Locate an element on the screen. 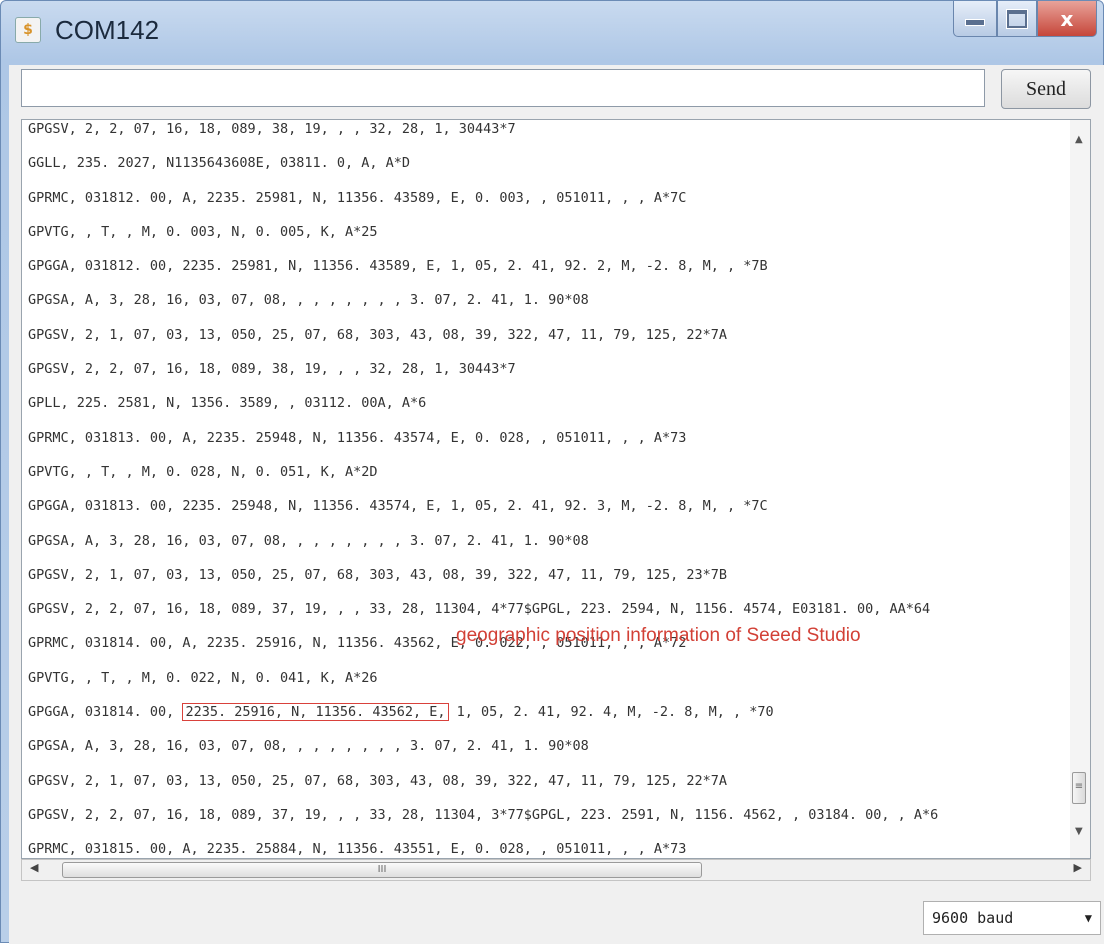 The width and height of the screenshot is (1104, 944). baud-rate-select: 9600 baud ▼ is located at coordinates (1012, 918).